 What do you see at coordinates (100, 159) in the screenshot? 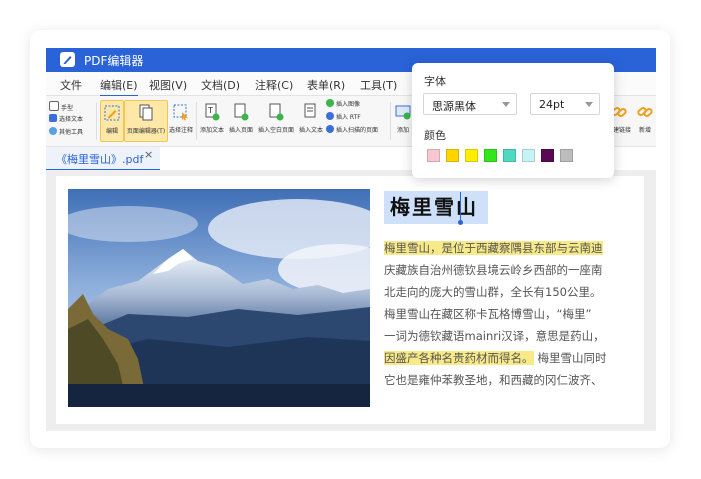
I see `document-tab-label: 《梅里雪山》.pdf` at bounding box center [100, 159].